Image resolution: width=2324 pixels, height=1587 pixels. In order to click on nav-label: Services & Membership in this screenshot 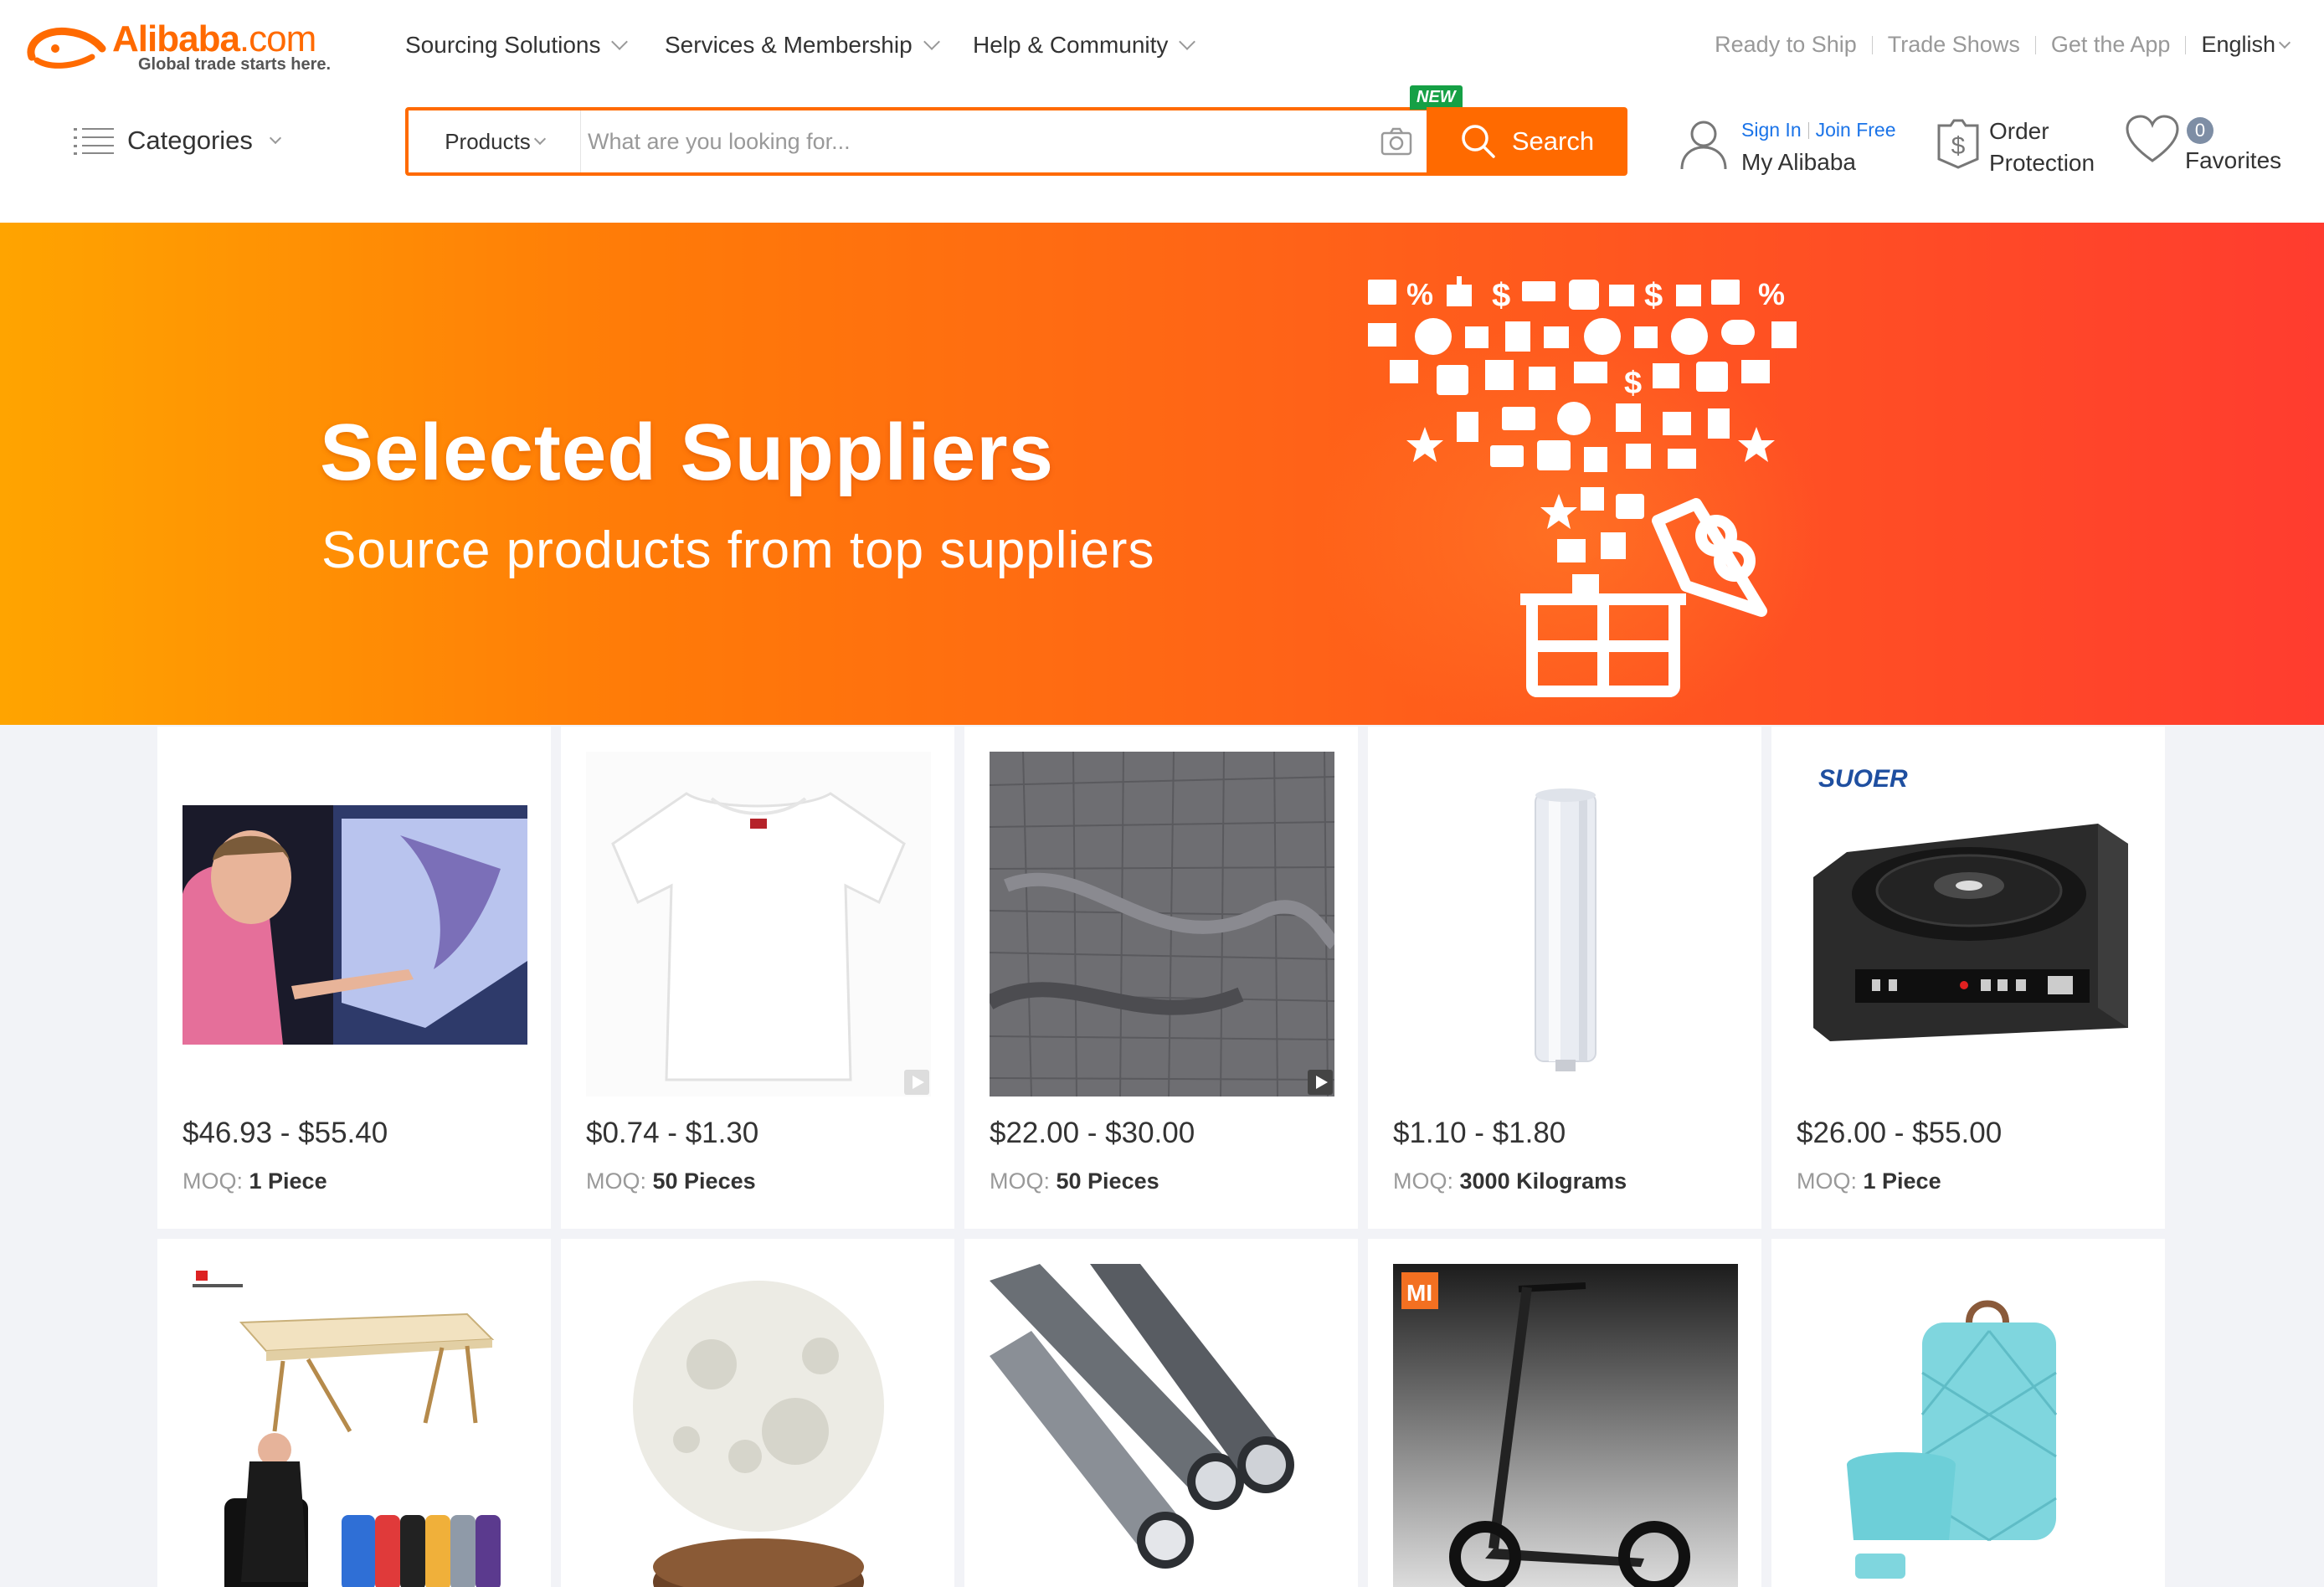, I will do `click(789, 45)`.